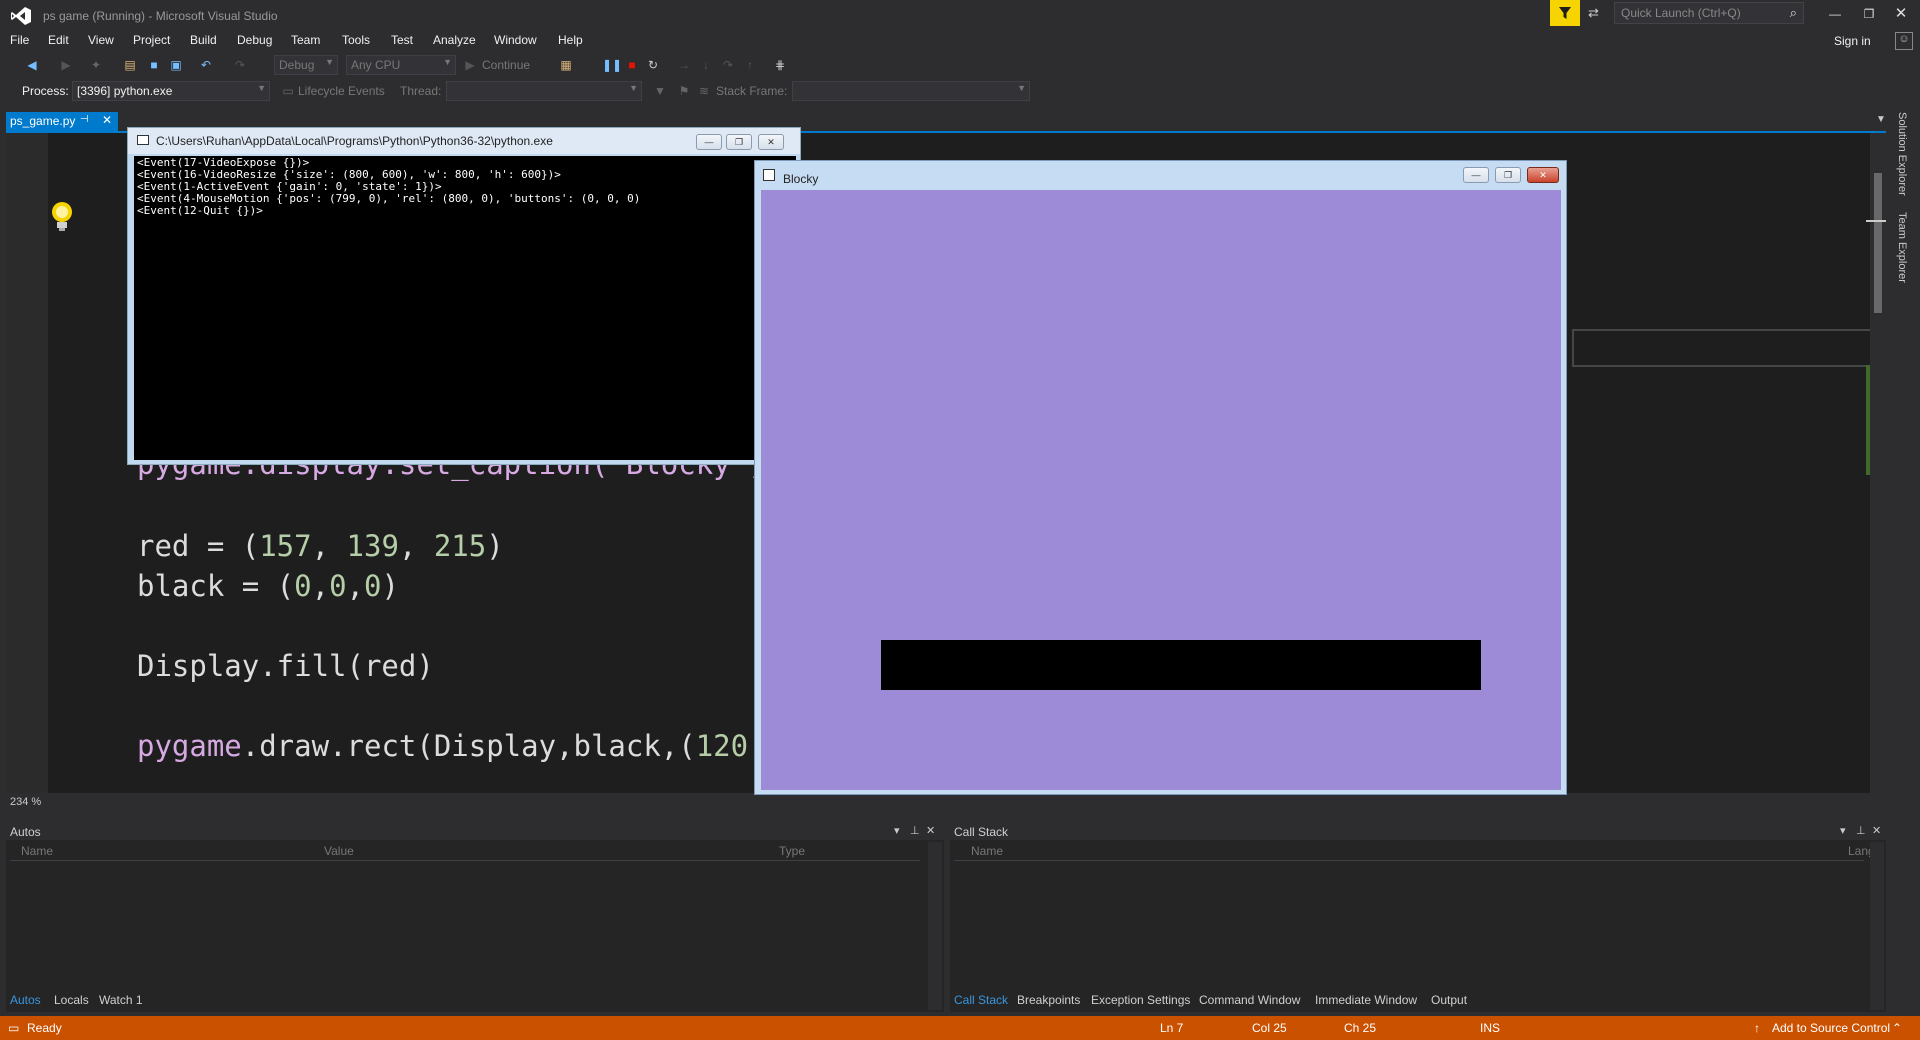 This screenshot has width=1920, height=1040. I want to click on menu-test: Test, so click(402, 40).